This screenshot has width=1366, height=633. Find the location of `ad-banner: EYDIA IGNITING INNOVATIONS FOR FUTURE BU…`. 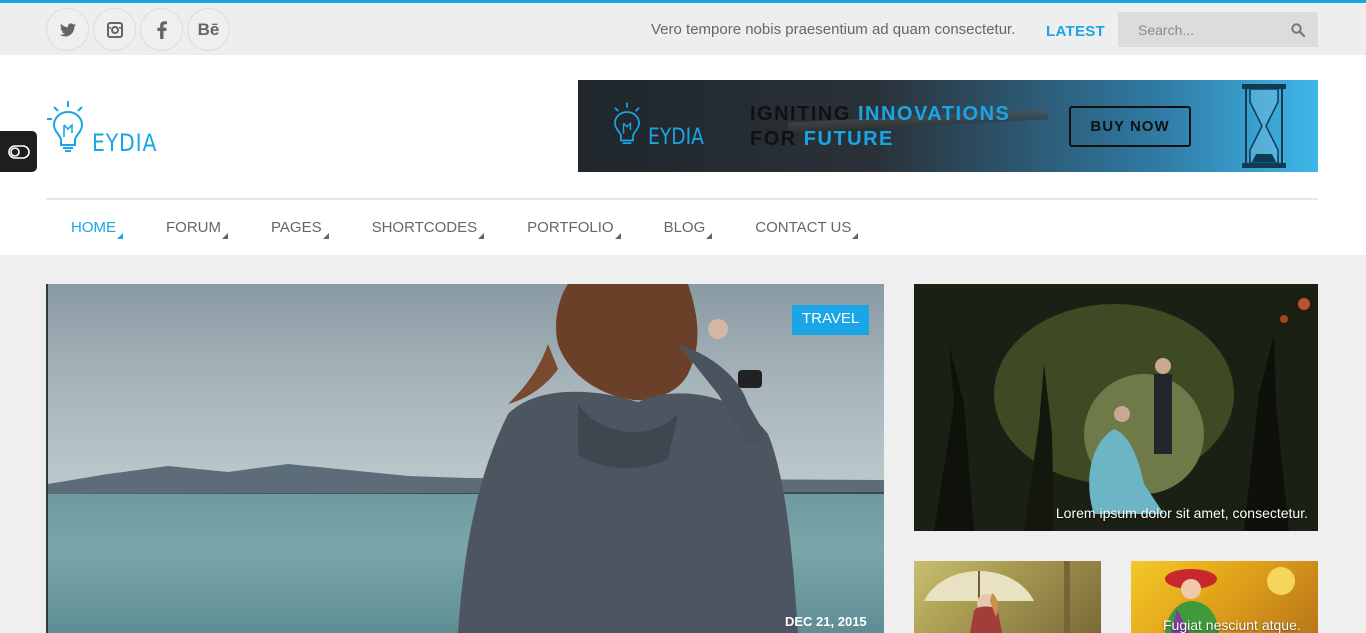

ad-banner: EYDIA IGNITING INNOVATIONS FOR FUTURE BU… is located at coordinates (948, 126).